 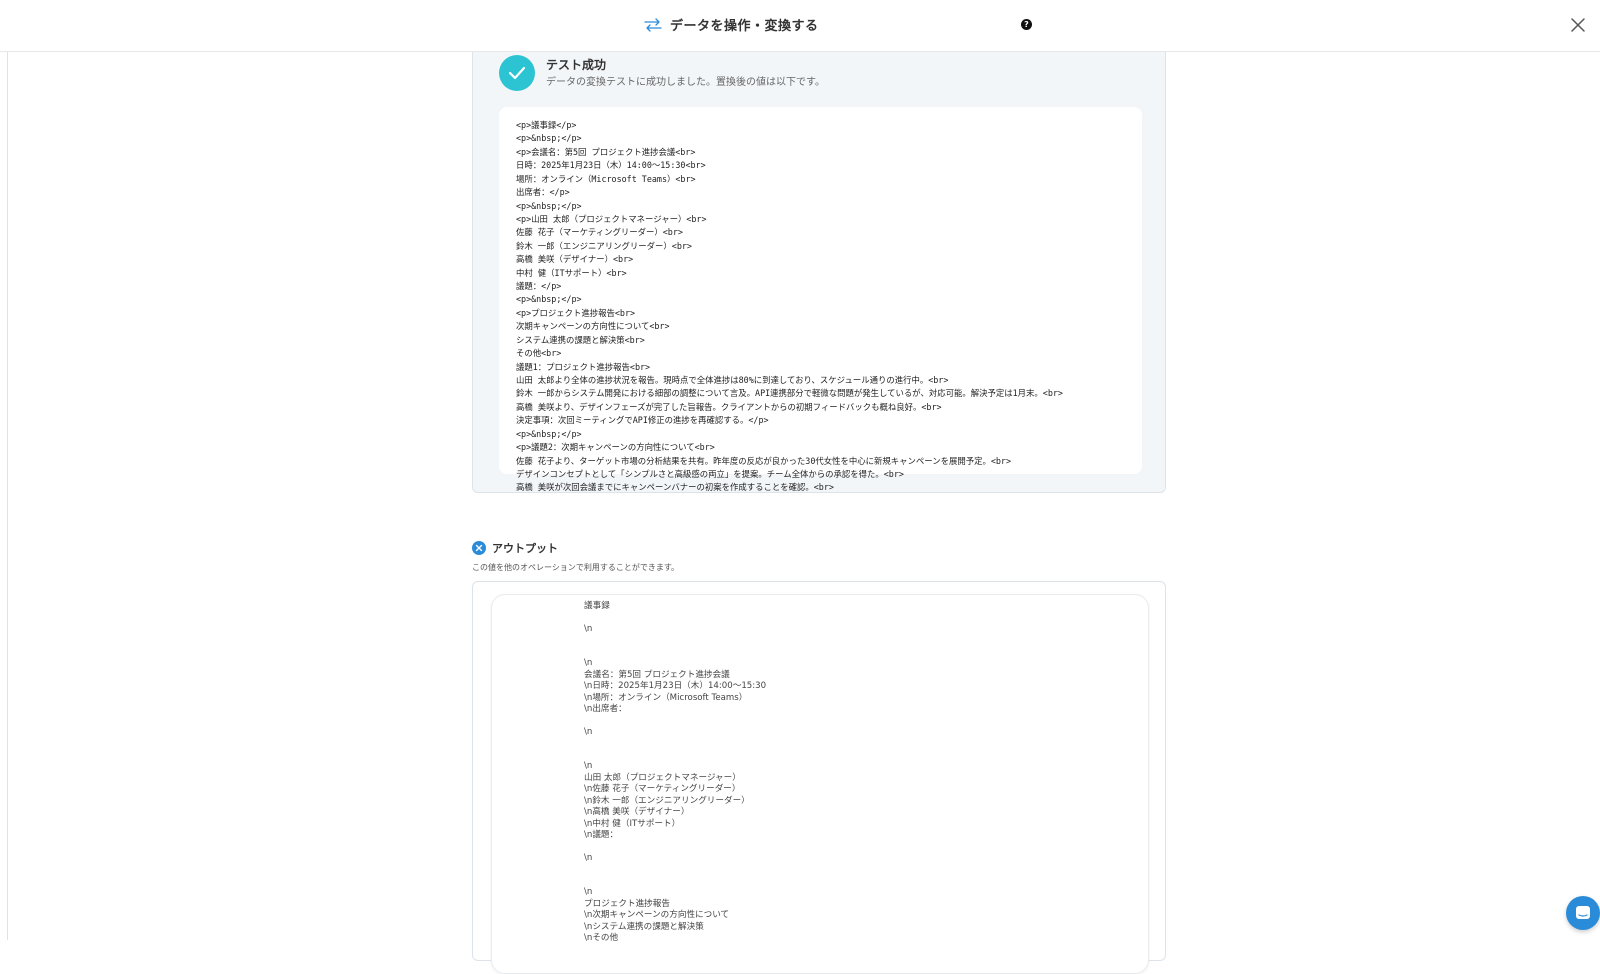 What do you see at coordinates (539, 353) in the screenshot?
I see `code-line: その他<br>` at bounding box center [539, 353].